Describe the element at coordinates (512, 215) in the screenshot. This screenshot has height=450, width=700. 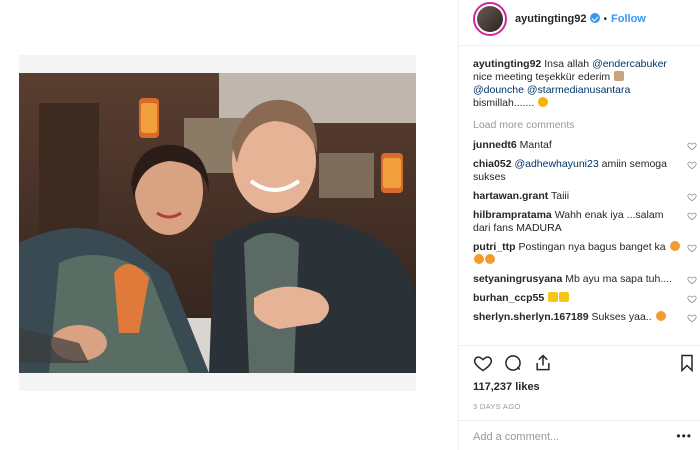
I see `comment-username: hilbrampratama` at that location.